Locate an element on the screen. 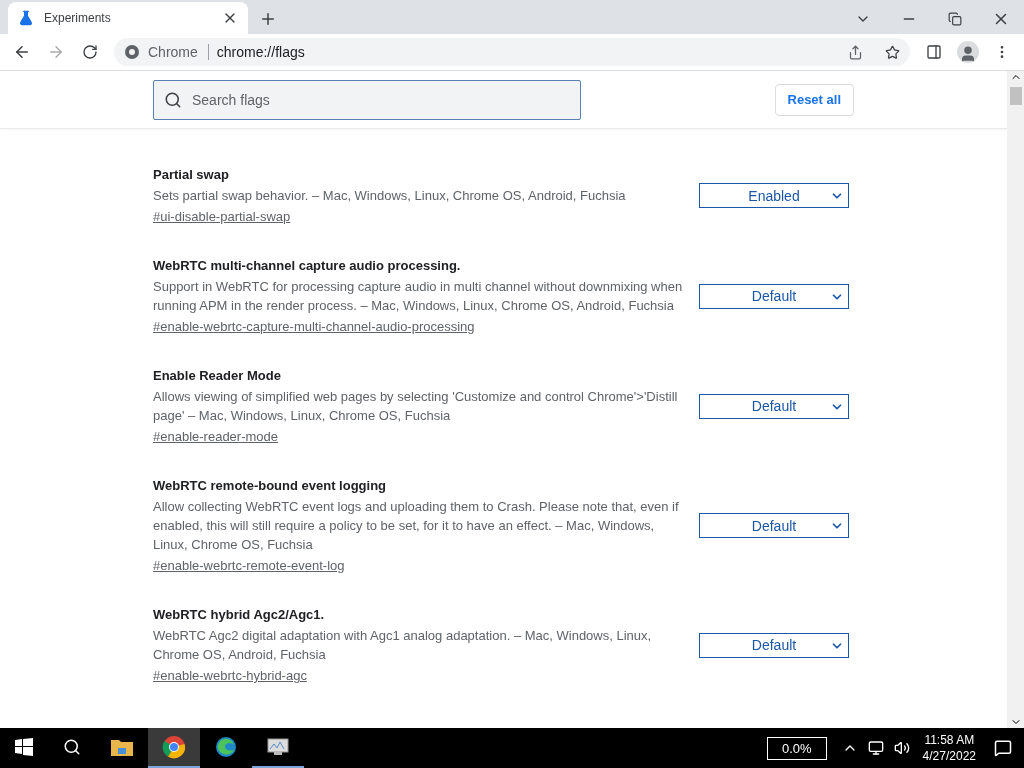  search-bar: Search flags is located at coordinates (367, 99).